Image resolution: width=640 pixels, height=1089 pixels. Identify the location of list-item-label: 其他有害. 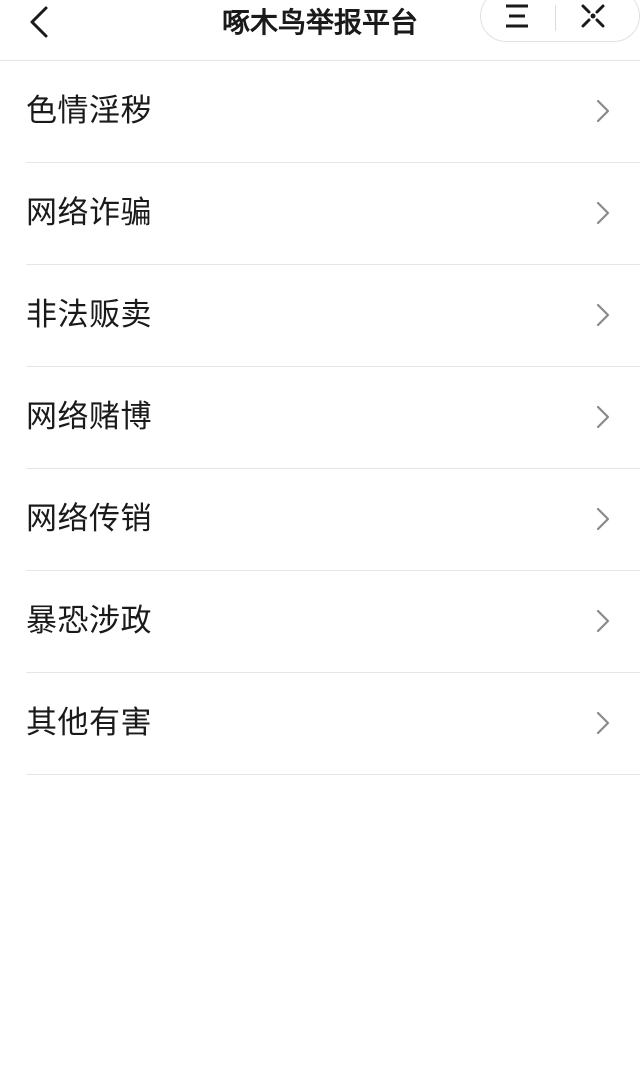
(89, 723).